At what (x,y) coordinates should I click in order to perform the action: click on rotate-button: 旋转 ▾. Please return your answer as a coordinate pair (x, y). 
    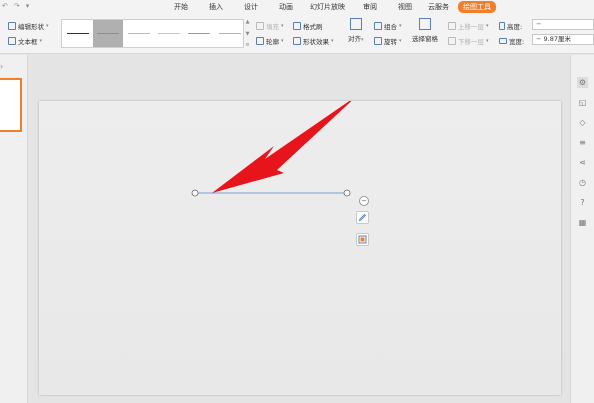
    Looking at the image, I should click on (388, 41).